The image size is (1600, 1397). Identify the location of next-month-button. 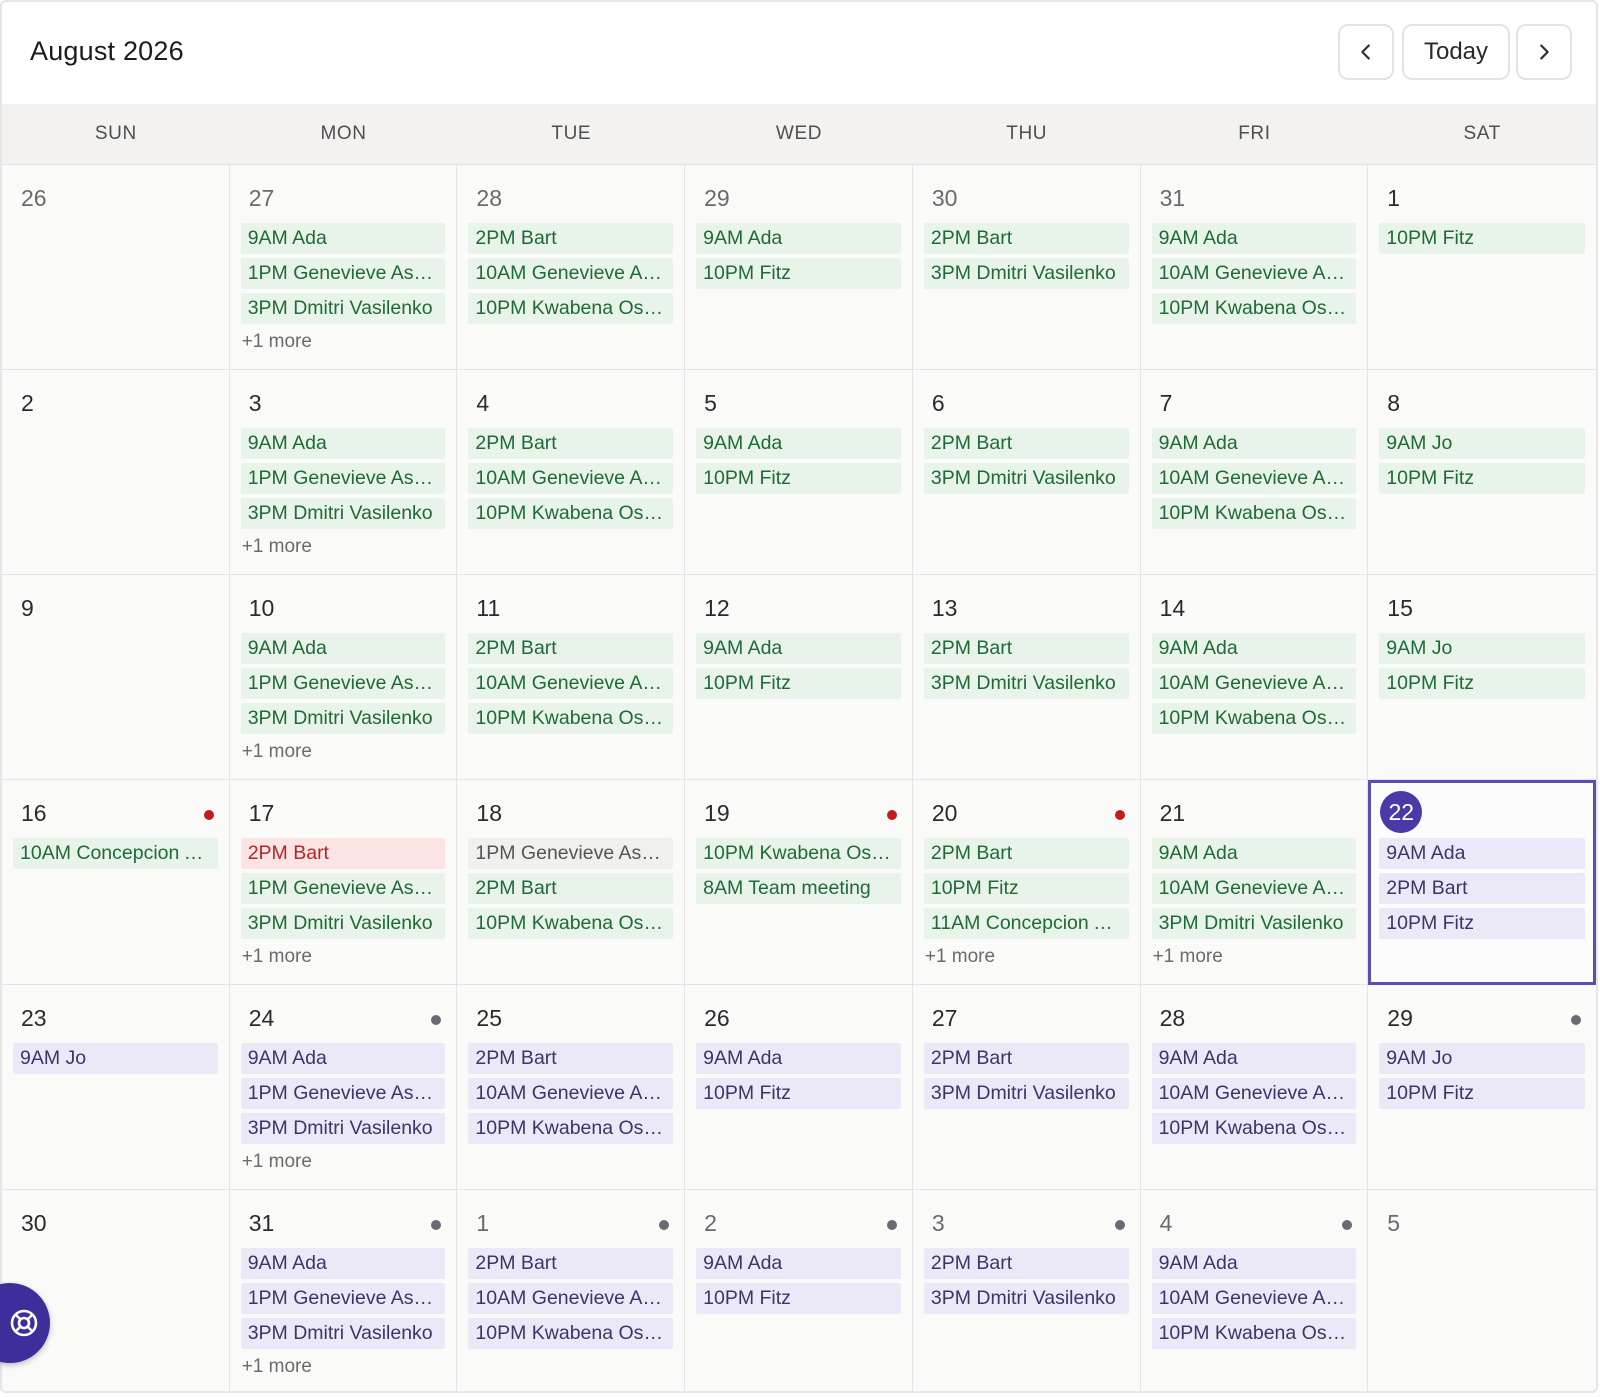
(1544, 52).